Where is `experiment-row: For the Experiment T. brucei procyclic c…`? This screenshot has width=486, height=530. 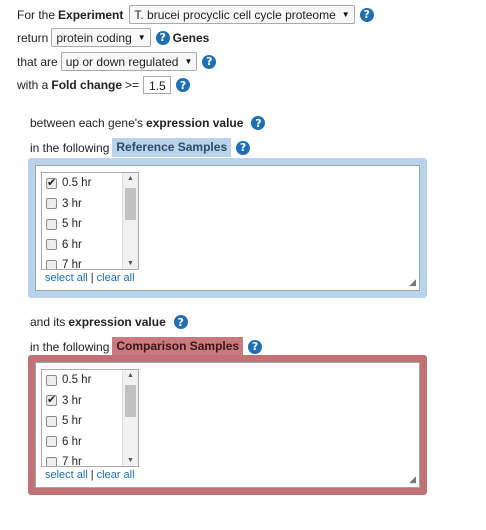
experiment-row: For the Experiment T. brucei procyclic c… is located at coordinates (195, 14).